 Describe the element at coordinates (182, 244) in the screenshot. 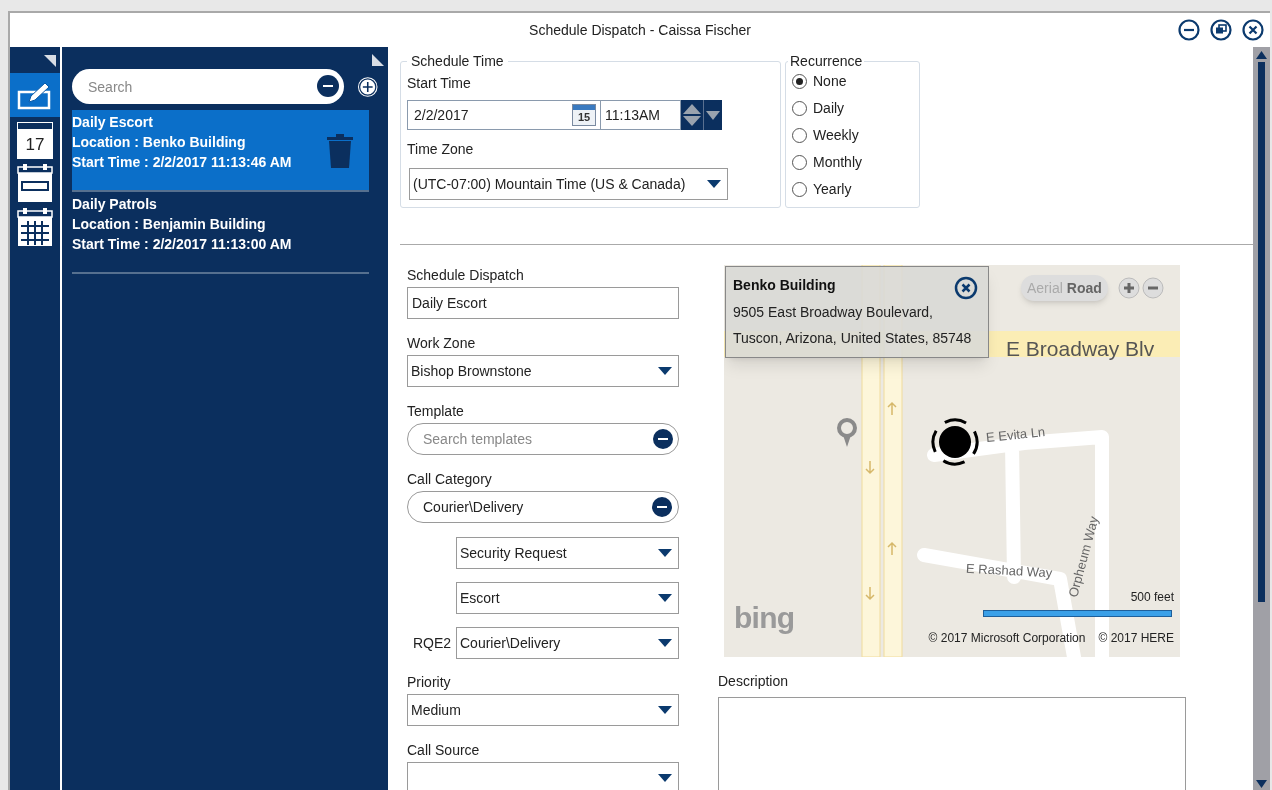

I see `start-time-text: Start Time : 2/2/2017 11:13:00 AM` at that location.